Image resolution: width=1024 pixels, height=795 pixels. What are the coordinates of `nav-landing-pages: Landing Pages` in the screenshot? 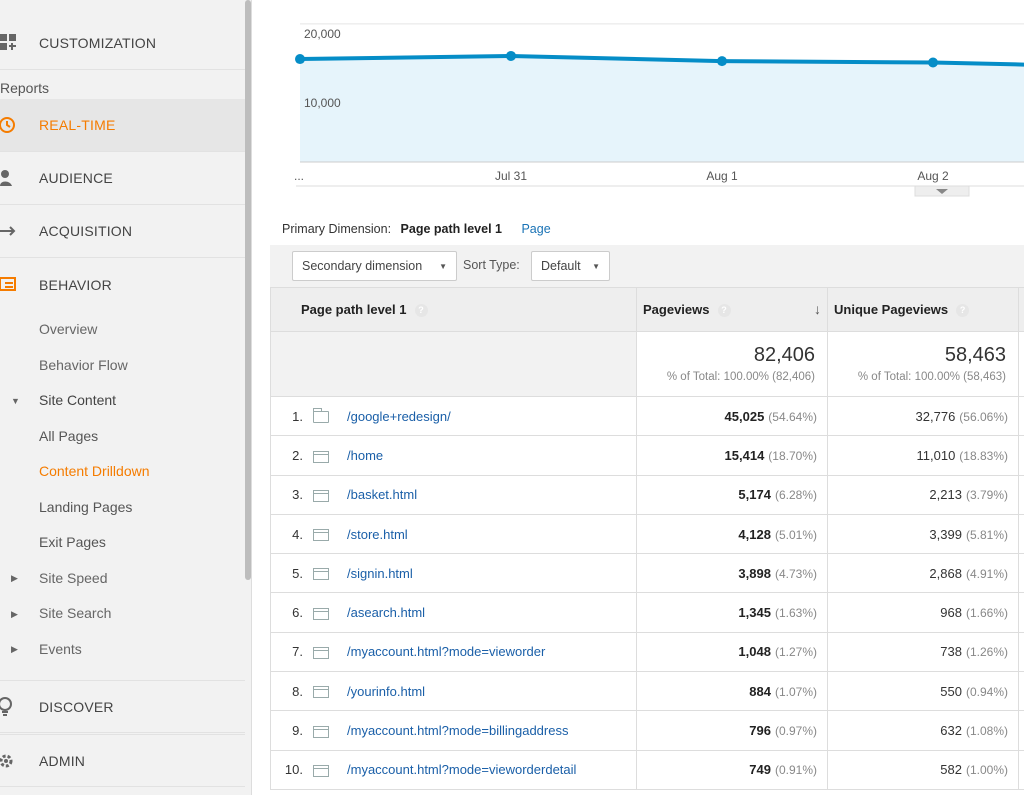 It's located at (85, 507).